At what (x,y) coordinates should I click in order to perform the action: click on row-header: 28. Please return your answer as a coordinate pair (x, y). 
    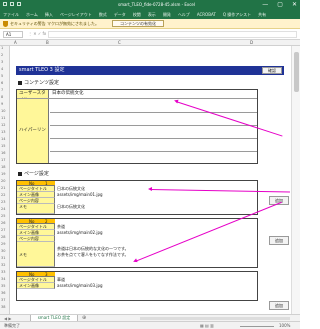
    Looking at the image, I should click on (3, 237).